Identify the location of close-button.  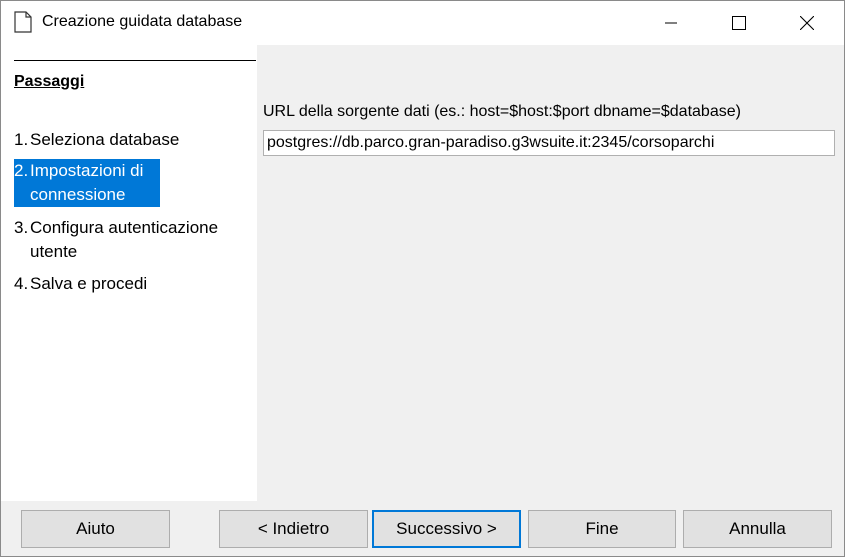
(807, 23).